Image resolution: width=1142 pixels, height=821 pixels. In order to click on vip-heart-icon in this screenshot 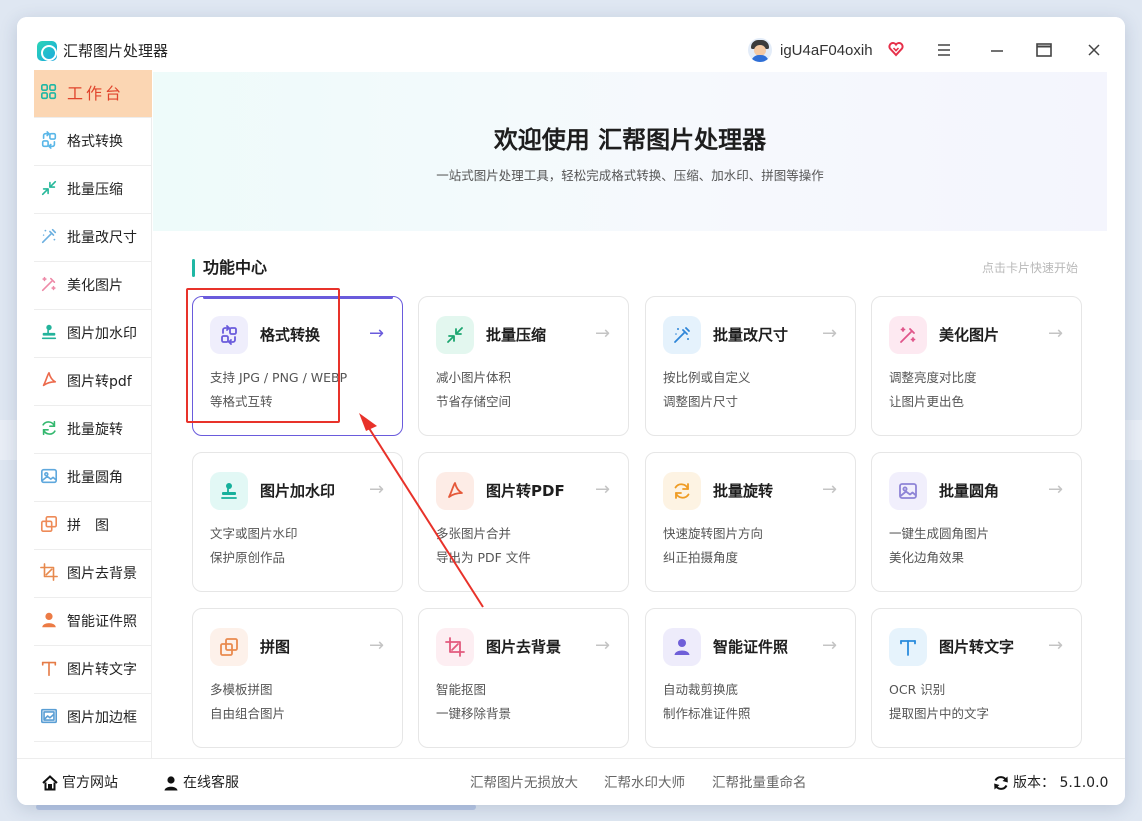, I will do `click(896, 49)`.